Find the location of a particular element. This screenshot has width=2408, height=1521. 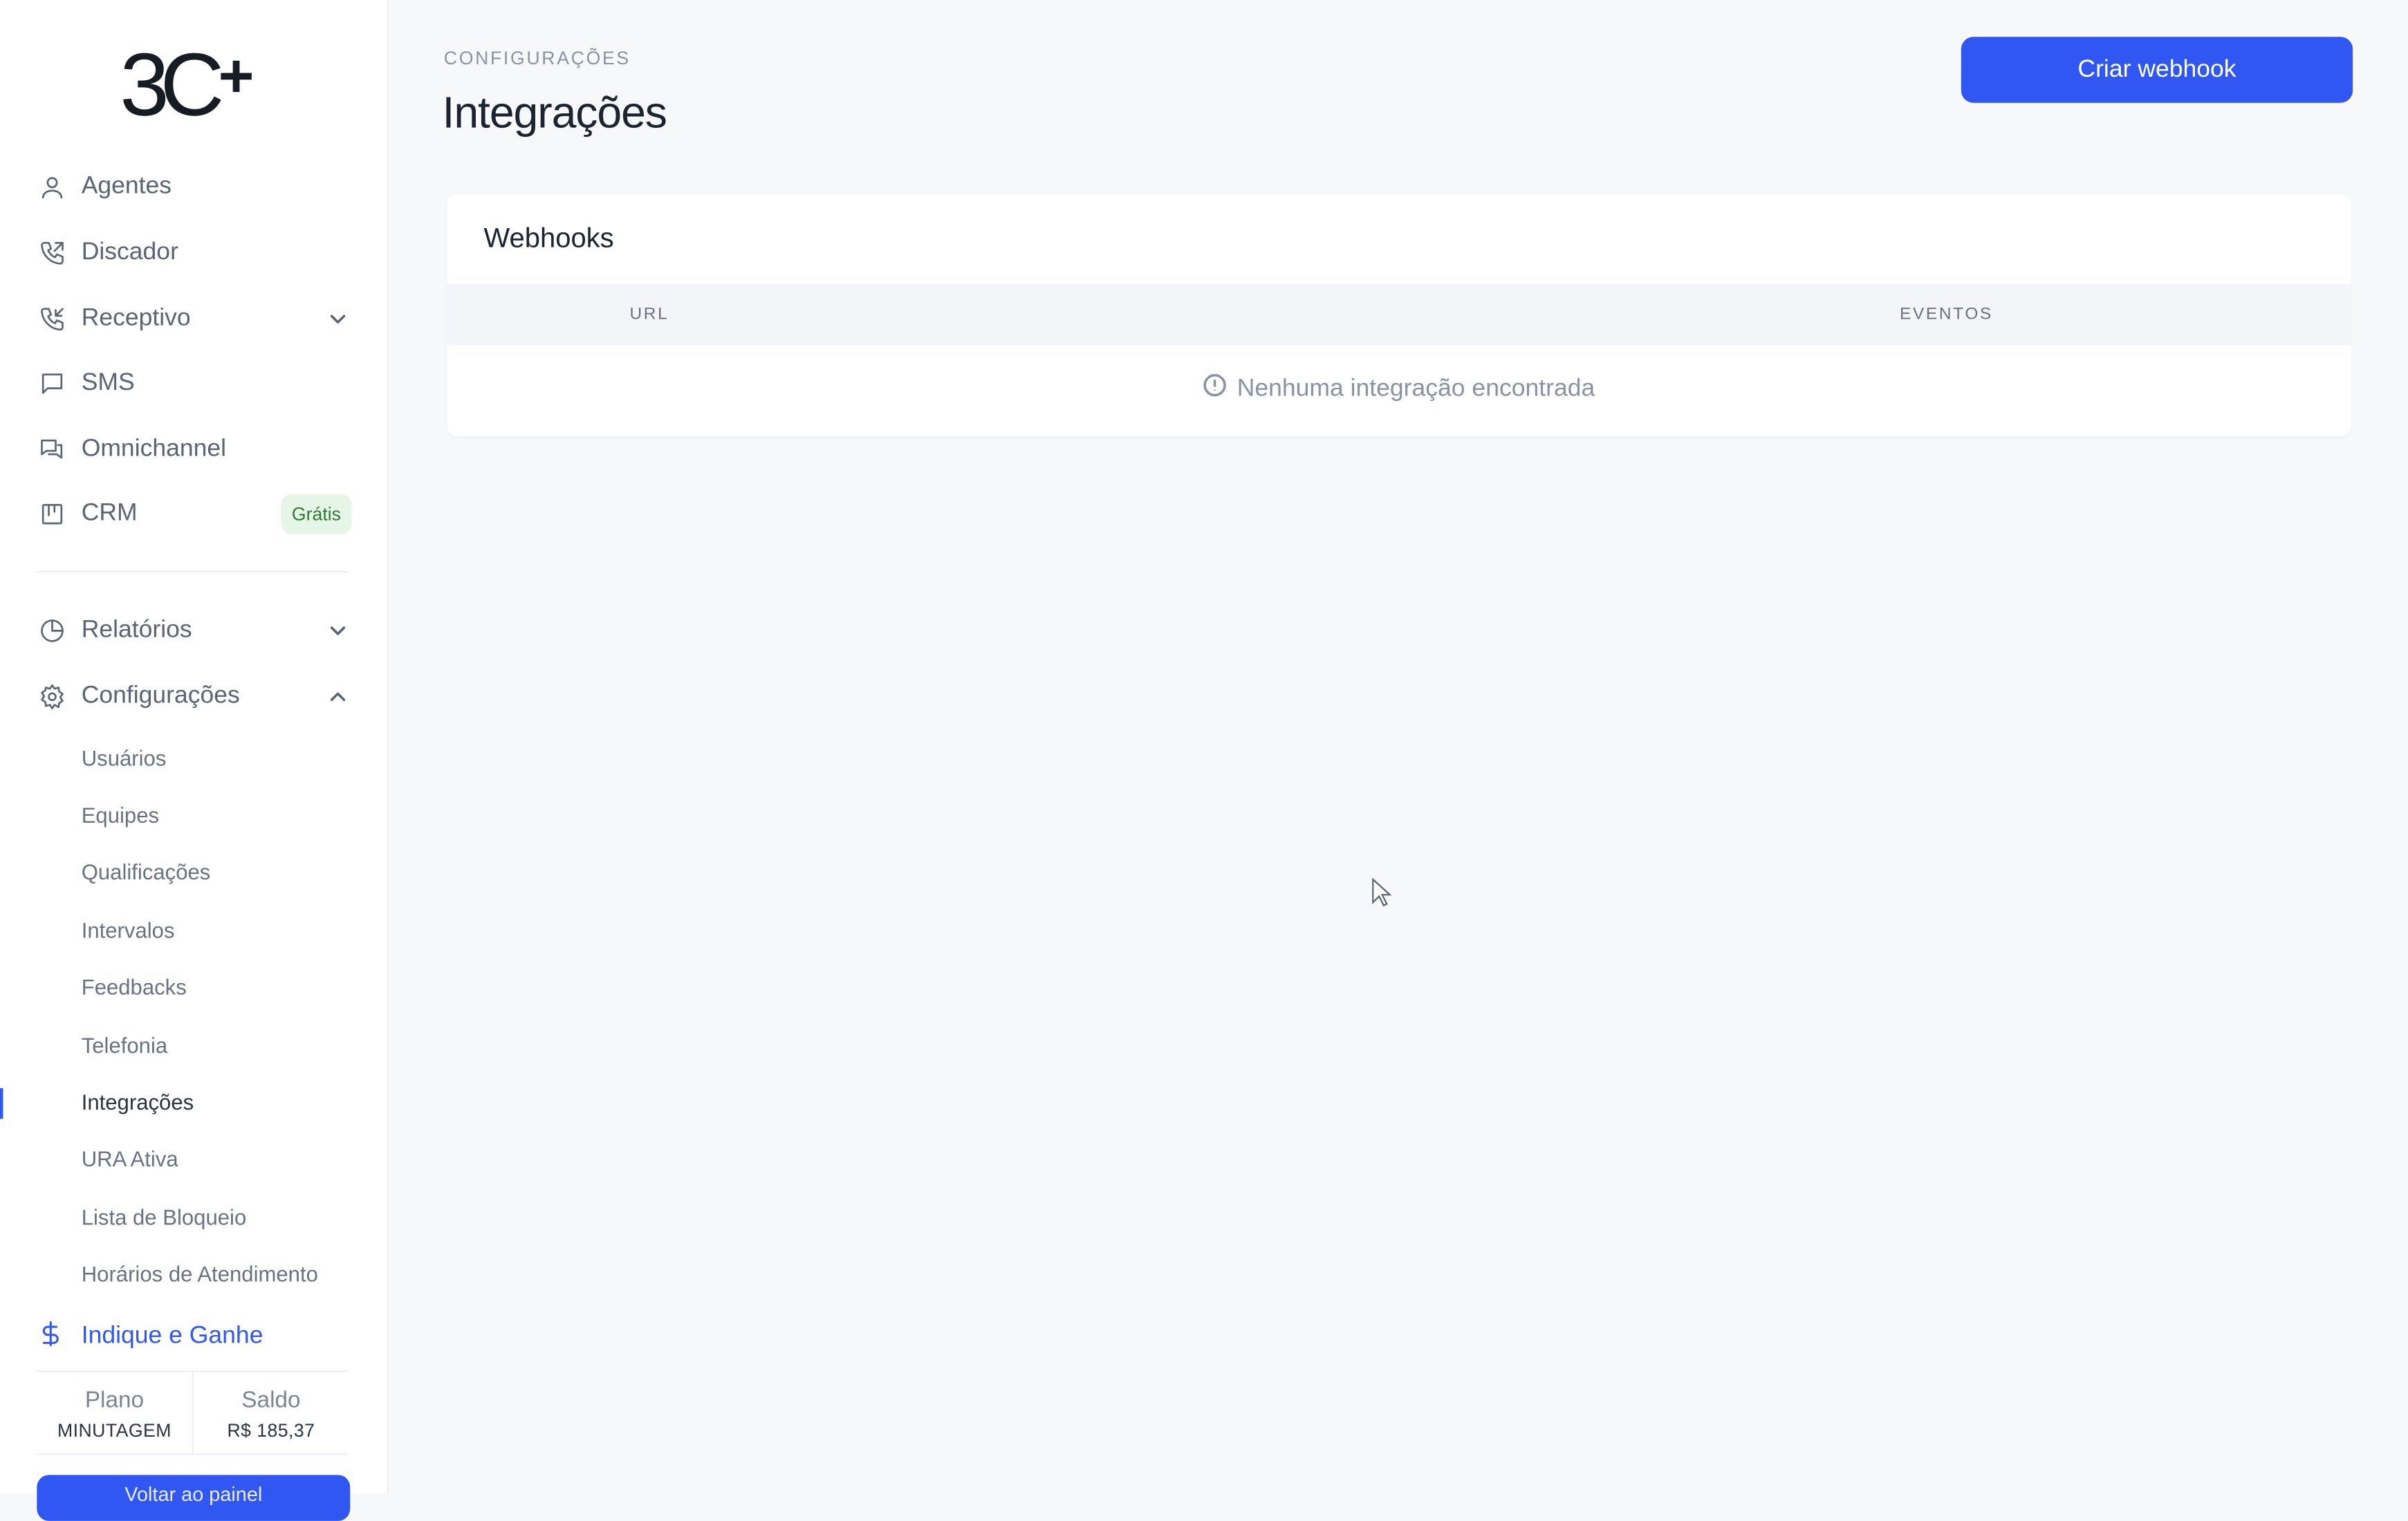

dollar-icon is located at coordinates (51, 1336).